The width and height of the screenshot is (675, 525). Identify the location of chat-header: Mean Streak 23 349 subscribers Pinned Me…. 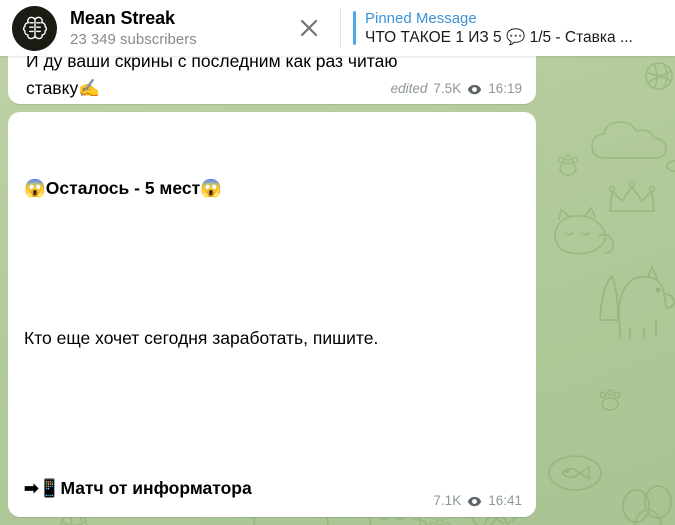
(337, 28).